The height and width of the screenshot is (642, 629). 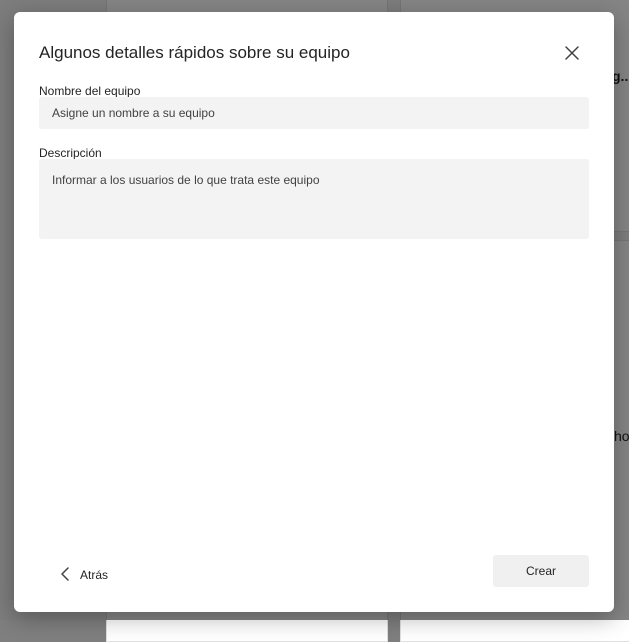 What do you see at coordinates (314, 113) in the screenshot?
I see `team-name-input` at bounding box center [314, 113].